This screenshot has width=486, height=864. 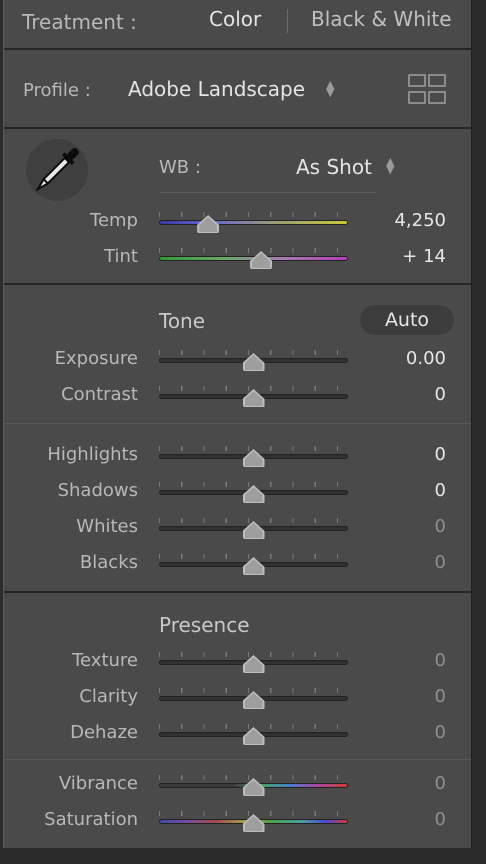 I want to click on dehaze-value: 0, so click(x=400, y=732).